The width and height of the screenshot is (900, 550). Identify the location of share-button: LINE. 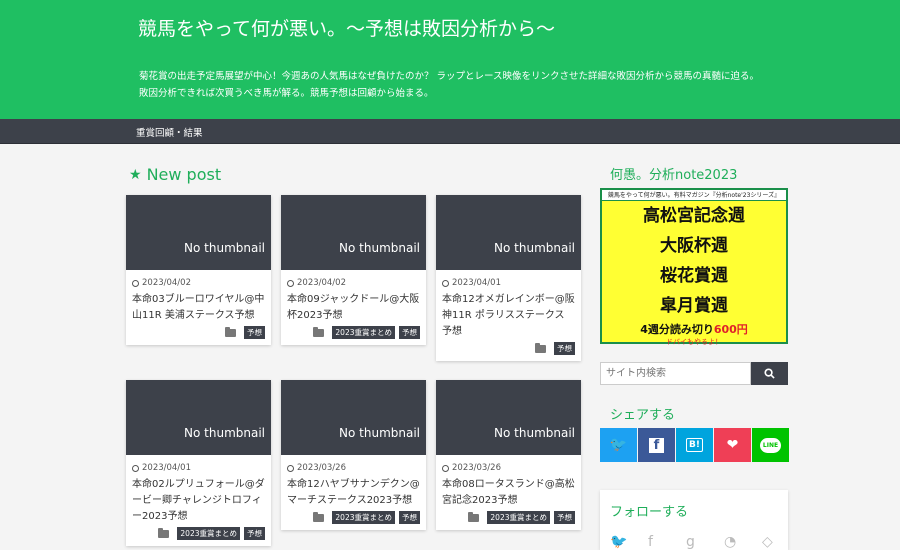
(770, 445).